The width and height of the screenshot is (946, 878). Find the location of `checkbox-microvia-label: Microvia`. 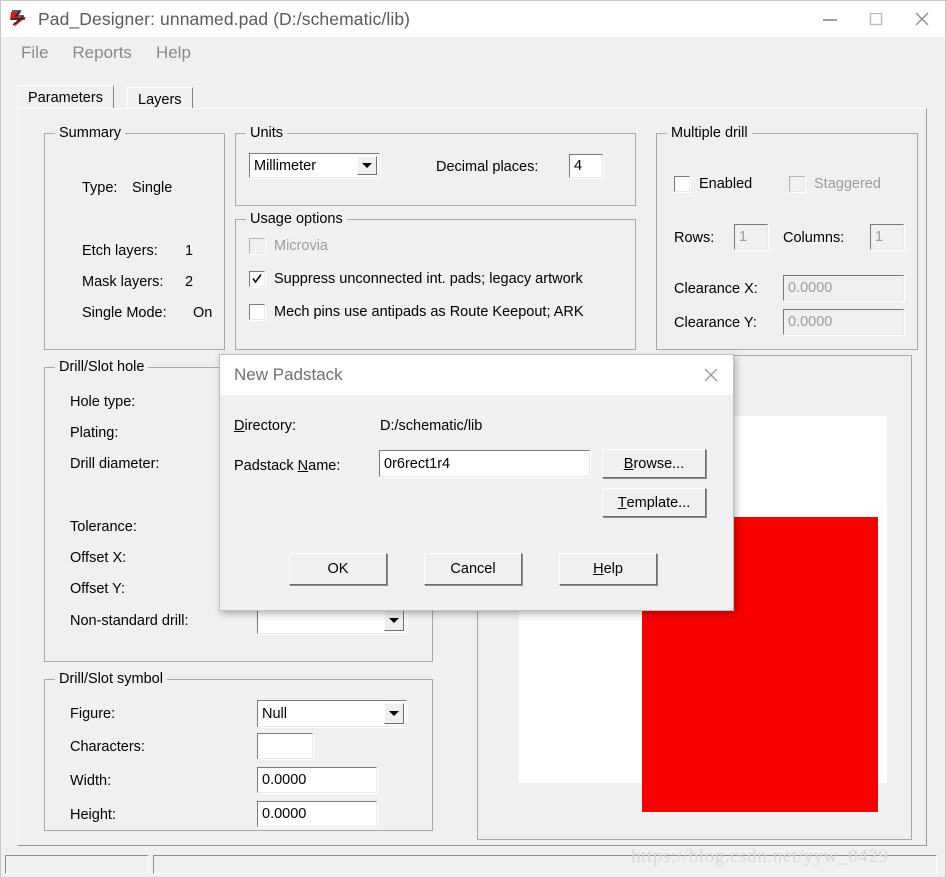

checkbox-microvia-label: Microvia is located at coordinates (301, 246).